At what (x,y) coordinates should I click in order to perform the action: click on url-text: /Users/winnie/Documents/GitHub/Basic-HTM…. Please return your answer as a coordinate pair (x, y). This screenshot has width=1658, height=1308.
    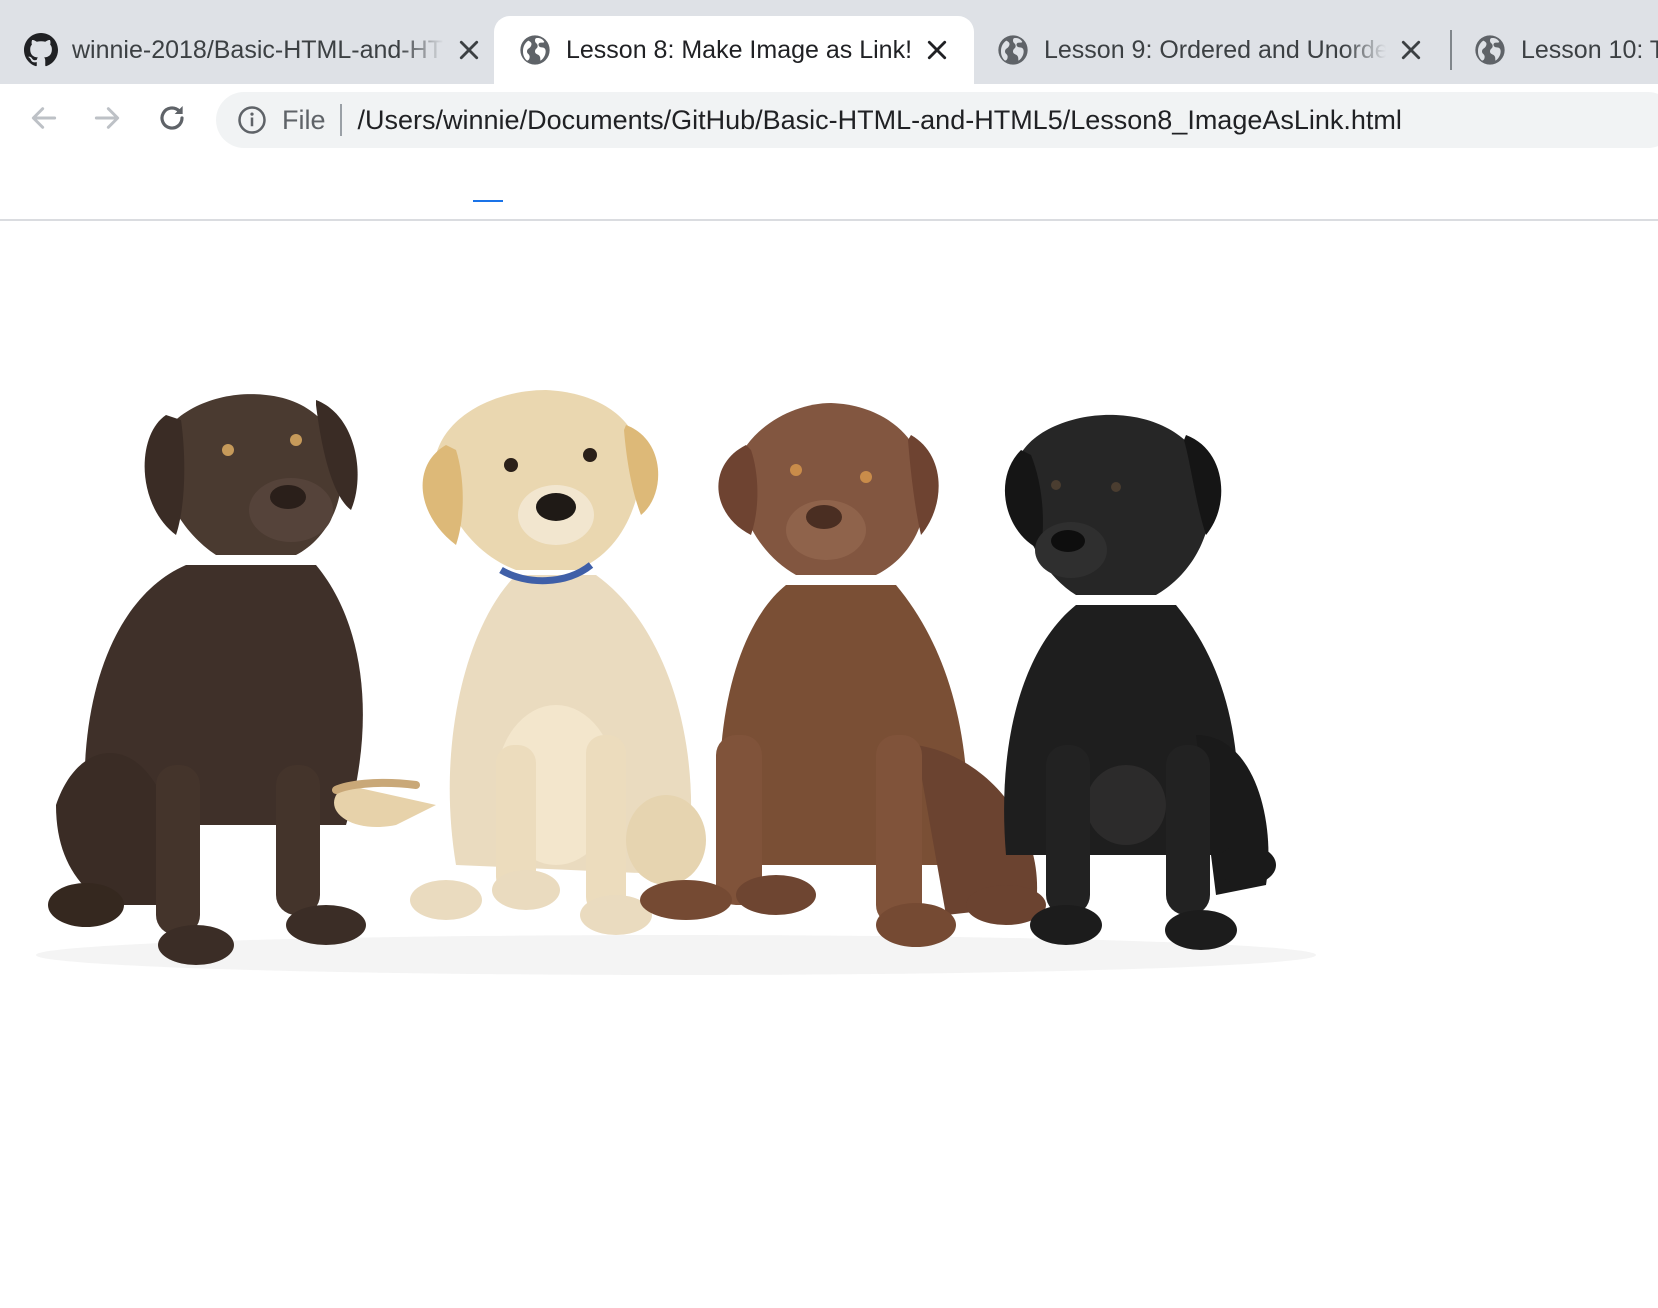
    Looking at the image, I should click on (880, 120).